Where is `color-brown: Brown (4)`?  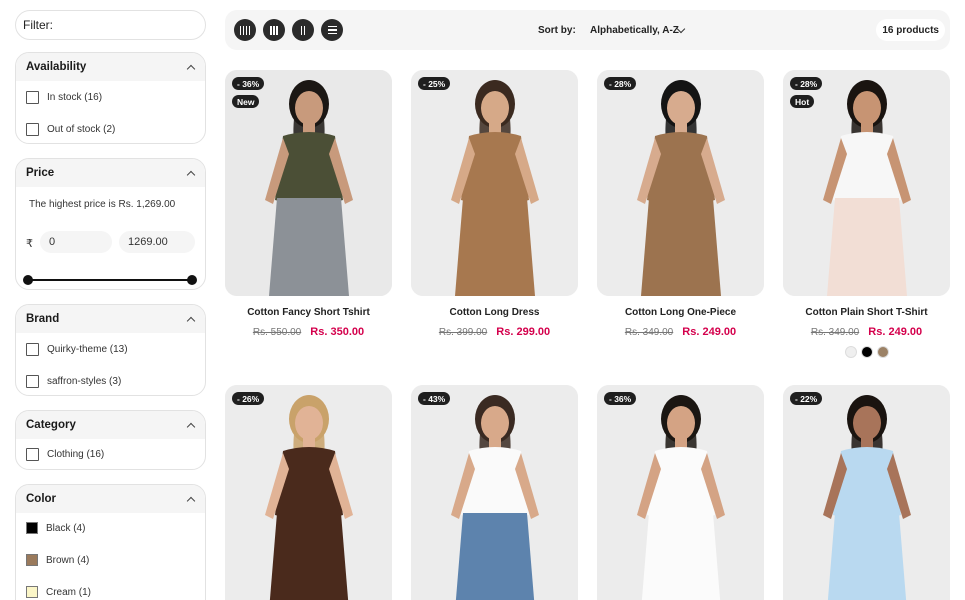 color-brown: Brown (4) is located at coordinates (57, 560).